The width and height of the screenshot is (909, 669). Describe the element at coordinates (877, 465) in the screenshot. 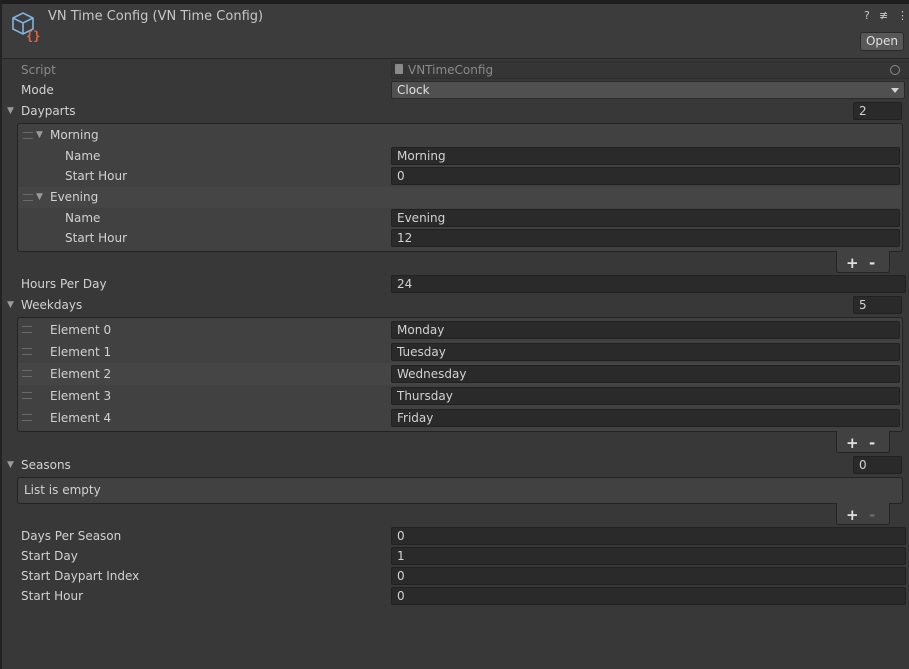

I see `seasons-size-field: 0` at that location.